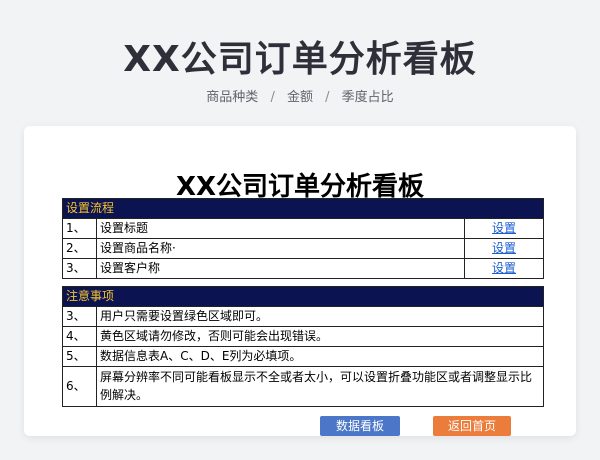  Describe the element at coordinates (80, 356) in the screenshot. I see `row-number: 5、` at that location.